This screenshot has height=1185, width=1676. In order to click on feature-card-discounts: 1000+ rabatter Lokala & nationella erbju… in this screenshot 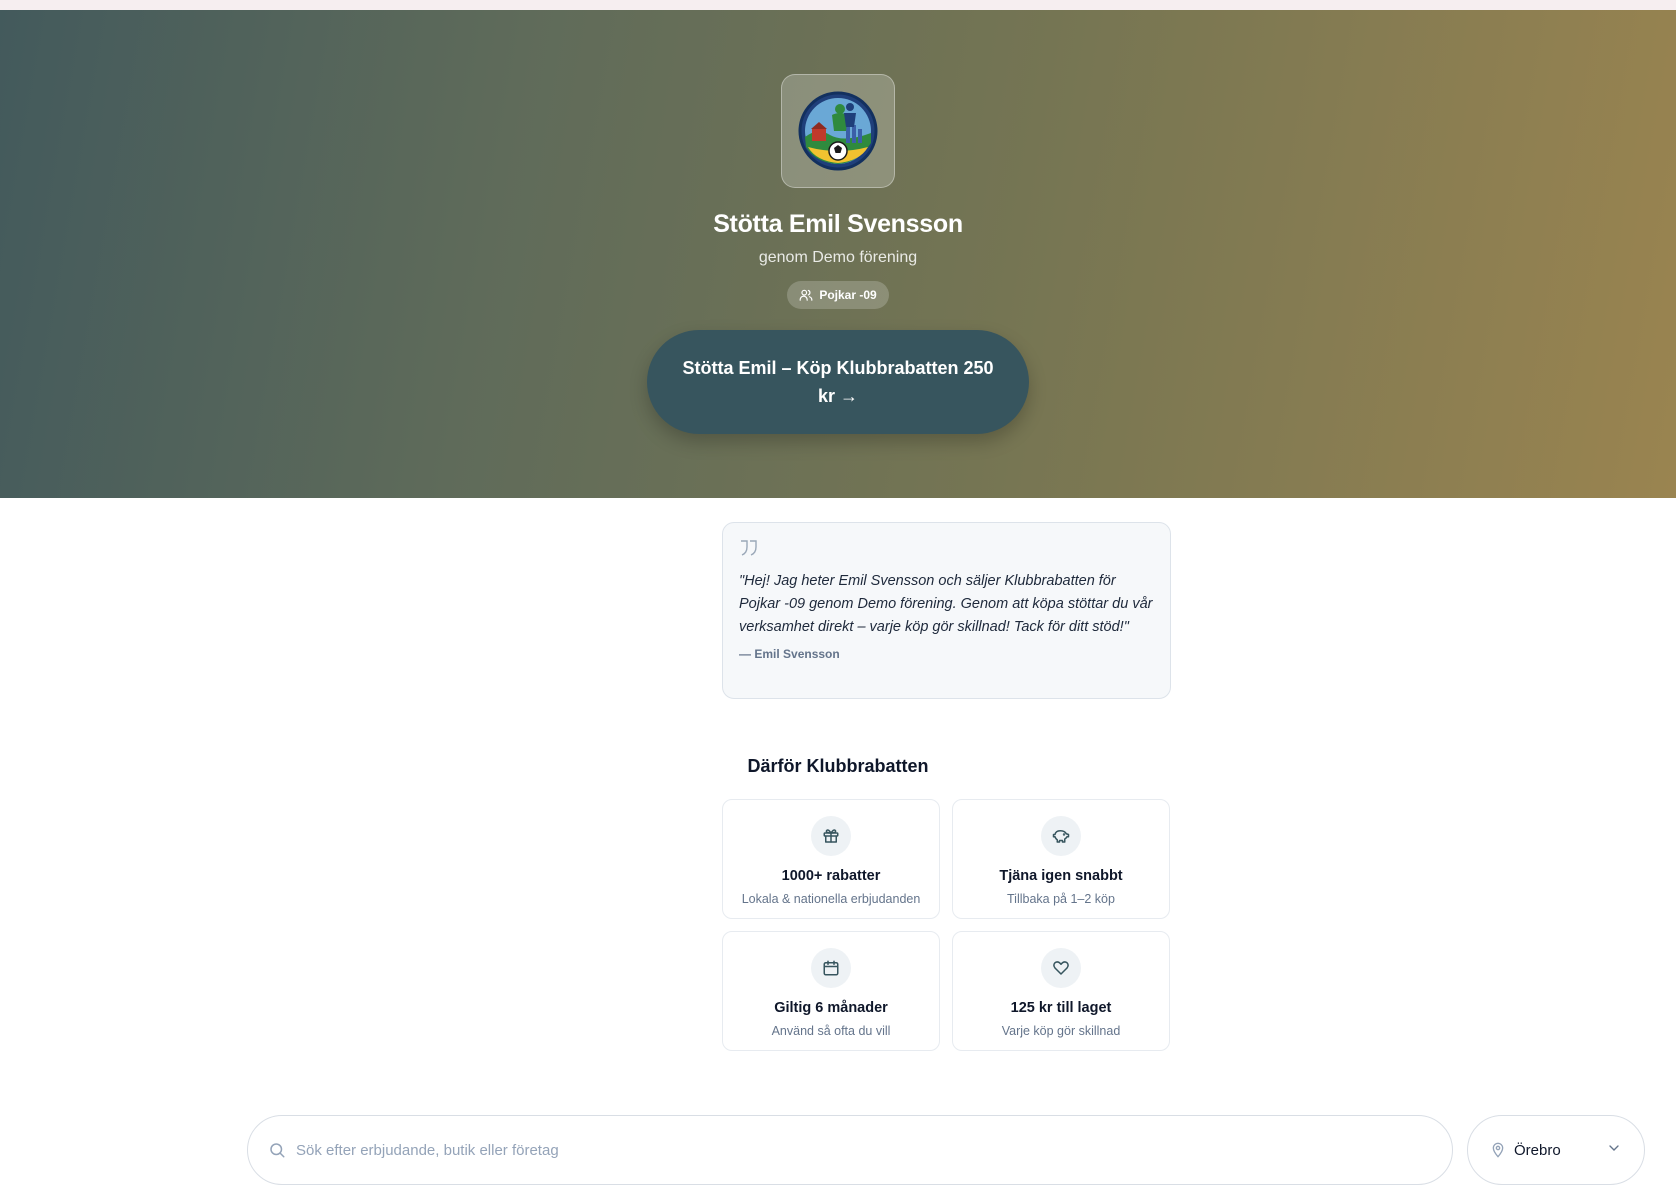, I will do `click(831, 859)`.